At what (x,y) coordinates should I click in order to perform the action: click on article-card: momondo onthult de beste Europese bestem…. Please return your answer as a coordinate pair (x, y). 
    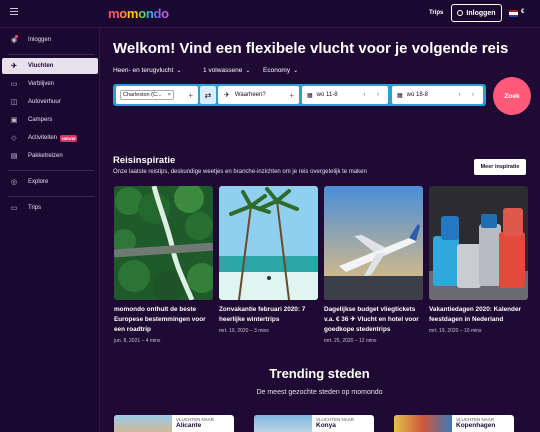
    Looking at the image, I should click on (163, 265).